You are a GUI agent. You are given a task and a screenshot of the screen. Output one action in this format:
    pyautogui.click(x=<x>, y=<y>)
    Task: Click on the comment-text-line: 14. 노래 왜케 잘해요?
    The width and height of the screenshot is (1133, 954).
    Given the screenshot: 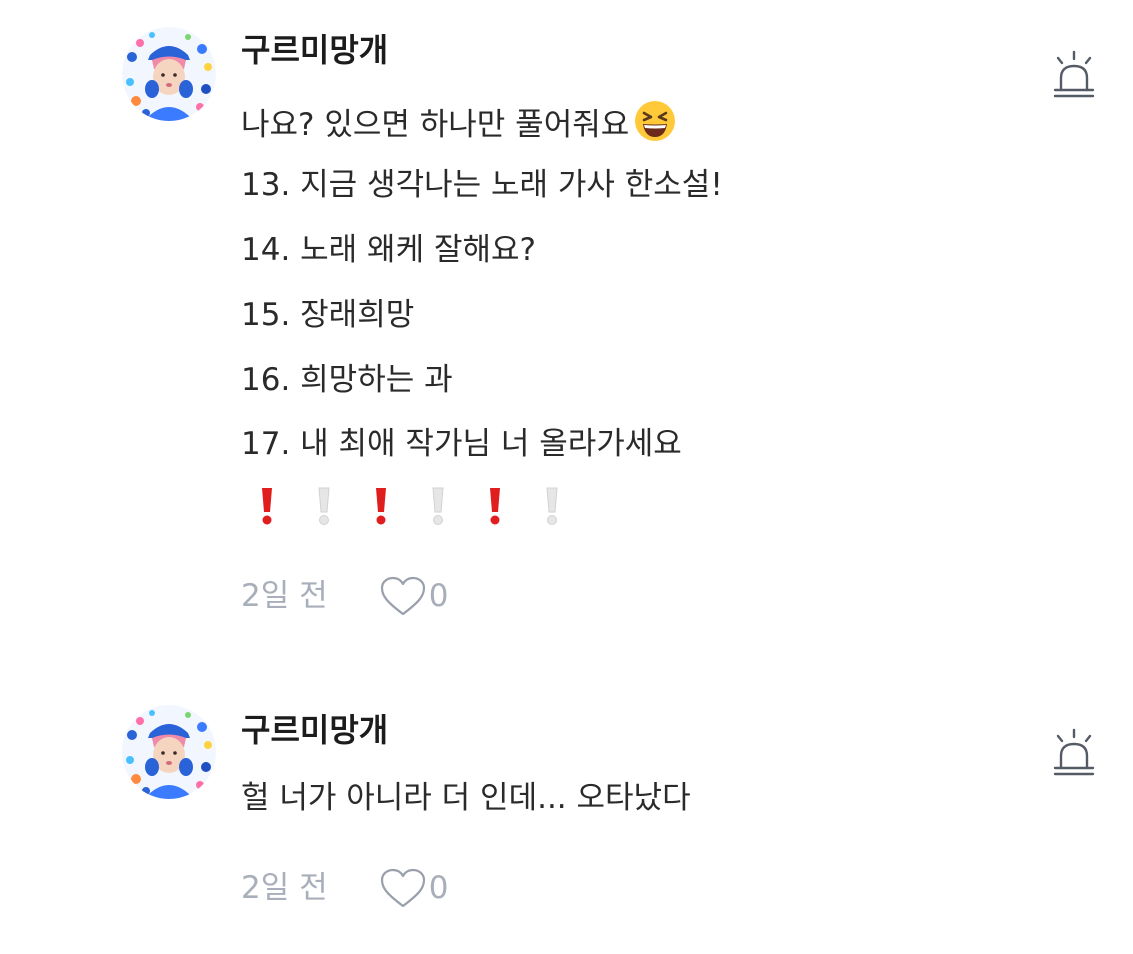 What is the action you would take?
    pyautogui.click(x=388, y=250)
    